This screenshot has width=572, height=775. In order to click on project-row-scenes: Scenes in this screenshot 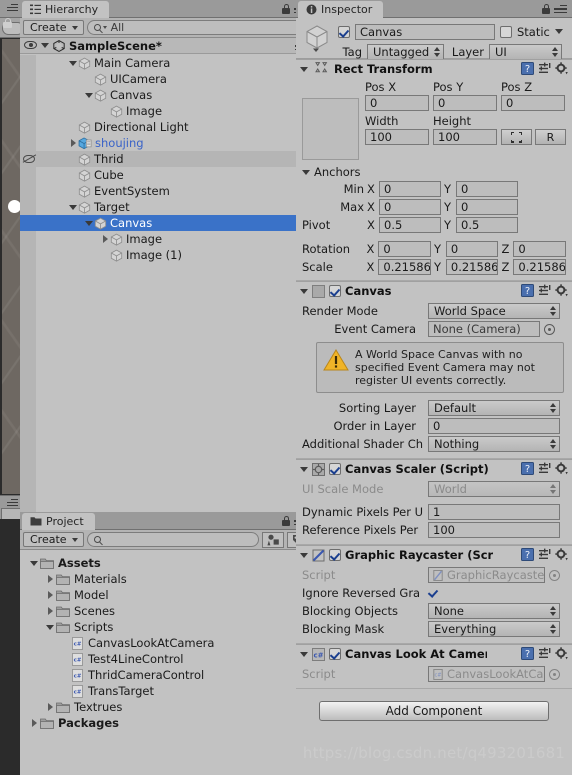, I will do `click(166, 611)`.